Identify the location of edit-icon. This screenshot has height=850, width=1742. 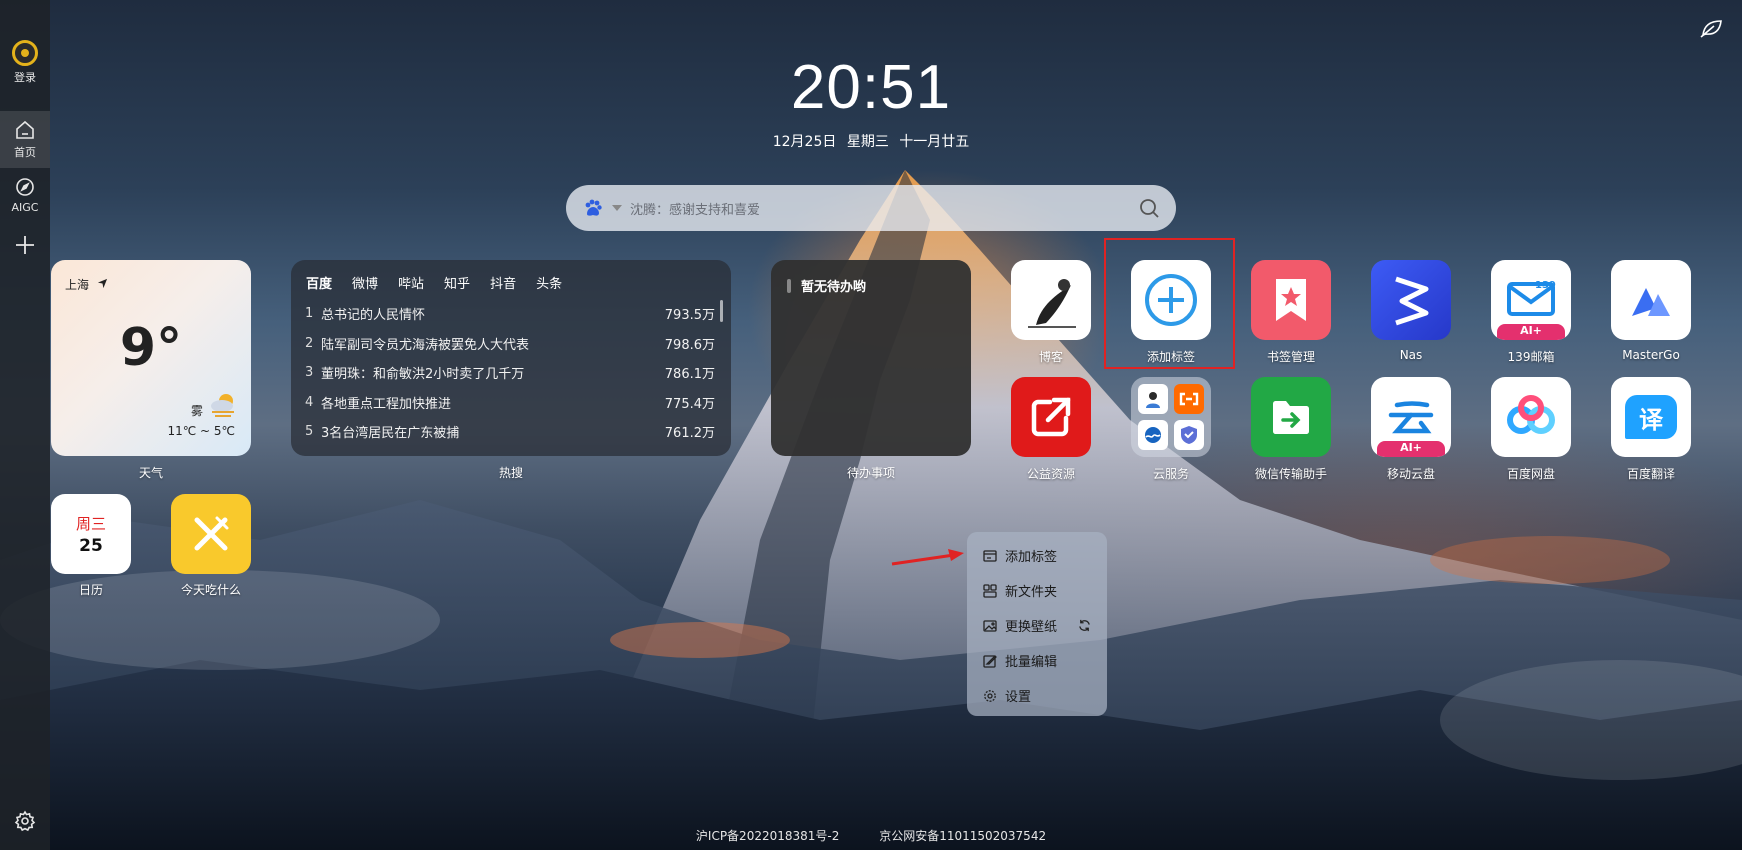
(990, 661).